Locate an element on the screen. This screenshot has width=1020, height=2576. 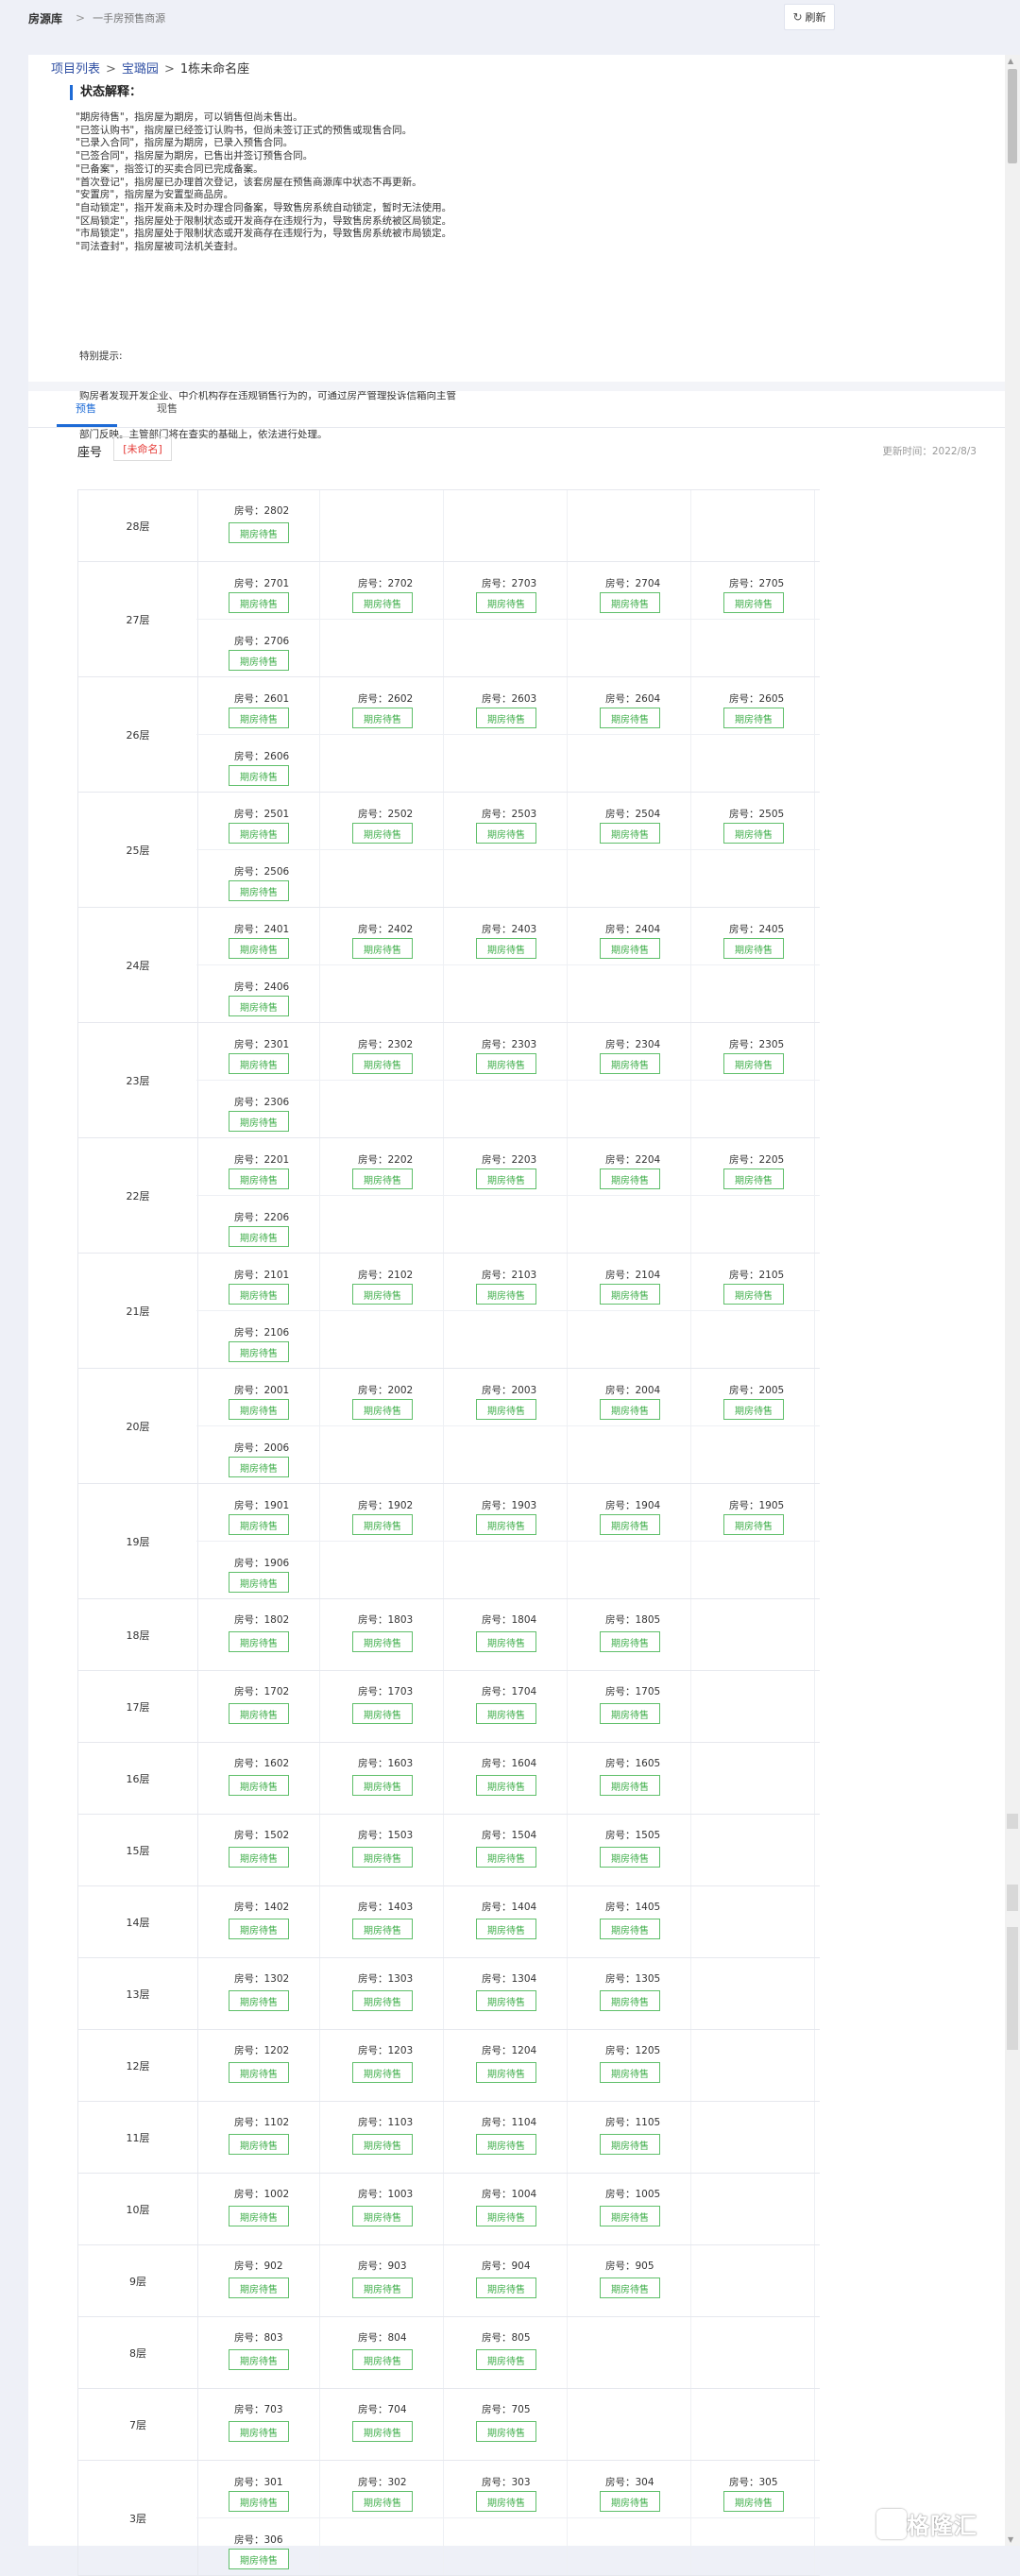
current-page-crumb: 一手房预售商源 is located at coordinates (129, 18).